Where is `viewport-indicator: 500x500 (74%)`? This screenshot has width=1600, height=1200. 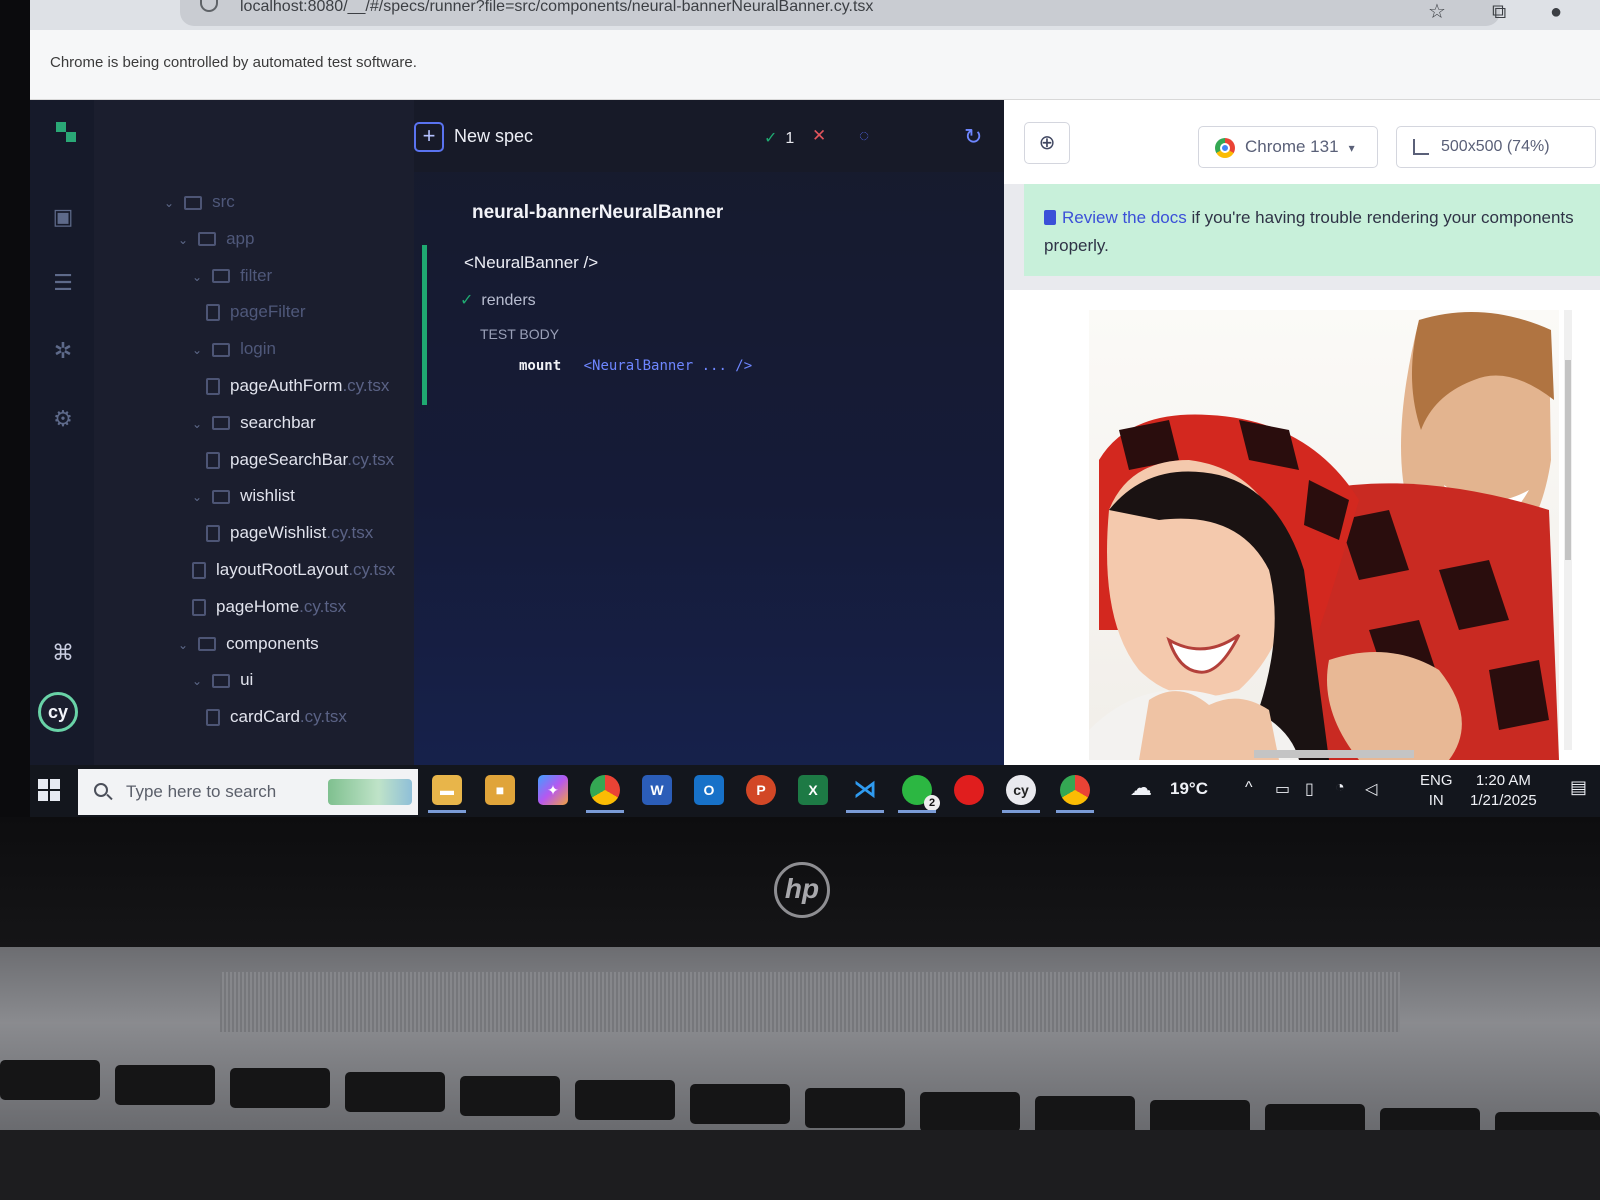 viewport-indicator: 500x500 (74%) is located at coordinates (1496, 147).